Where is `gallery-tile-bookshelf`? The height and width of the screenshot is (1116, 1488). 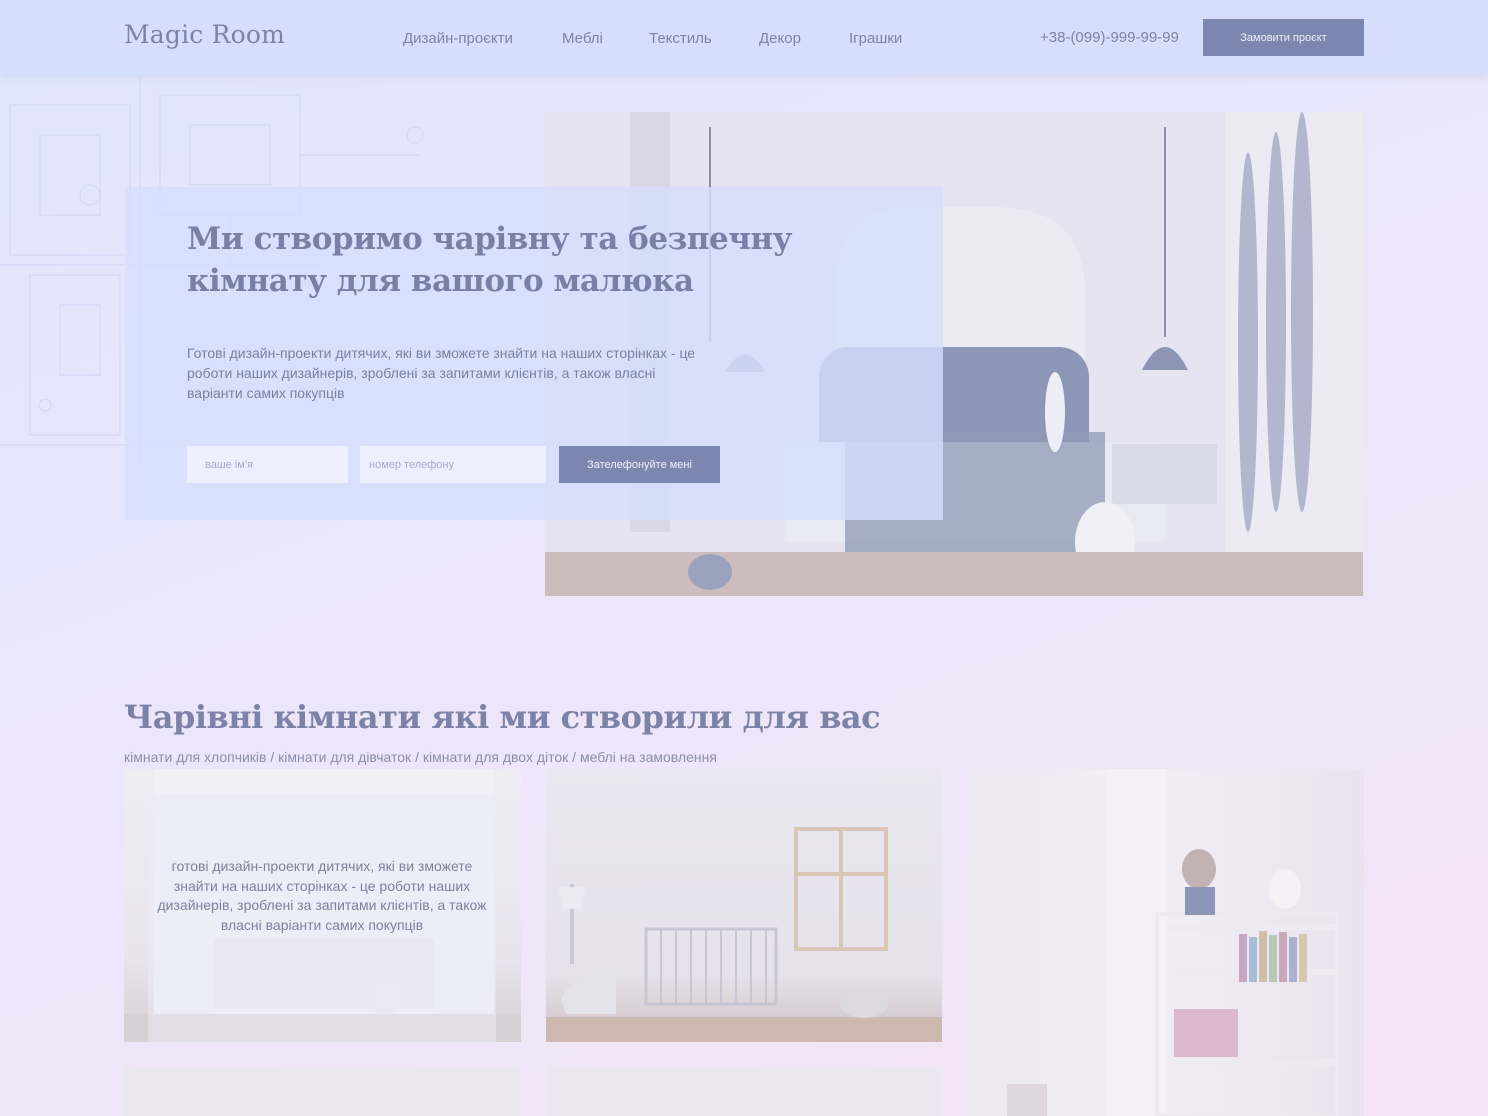
gallery-tile-bookshelf is located at coordinates (1165, 942).